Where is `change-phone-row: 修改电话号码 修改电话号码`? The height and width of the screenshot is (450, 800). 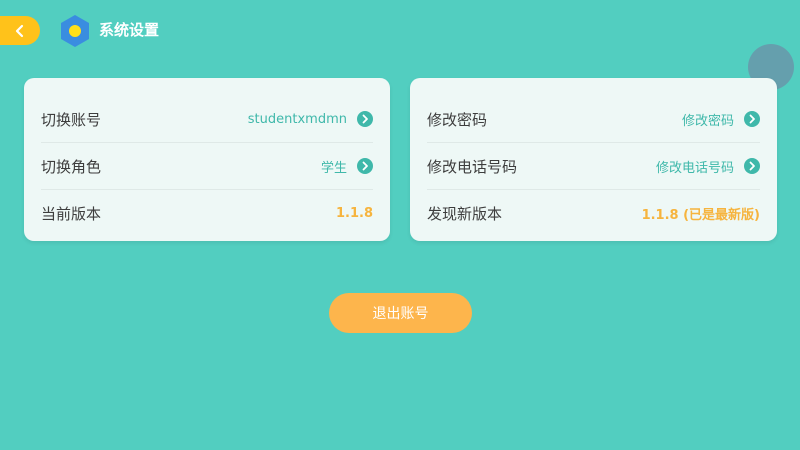
change-phone-row: 修改电话号码 修改电话号码 is located at coordinates (593, 166).